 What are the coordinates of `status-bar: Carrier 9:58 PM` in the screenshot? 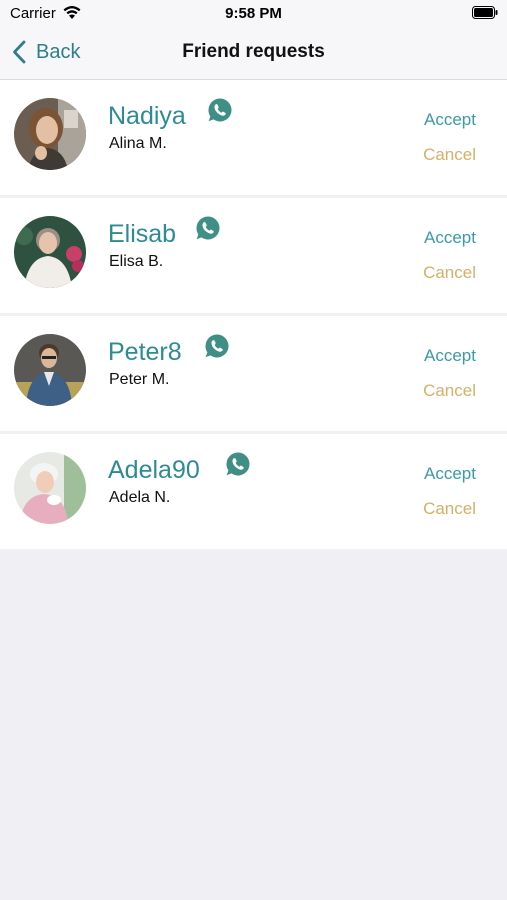 It's located at (253, 14).